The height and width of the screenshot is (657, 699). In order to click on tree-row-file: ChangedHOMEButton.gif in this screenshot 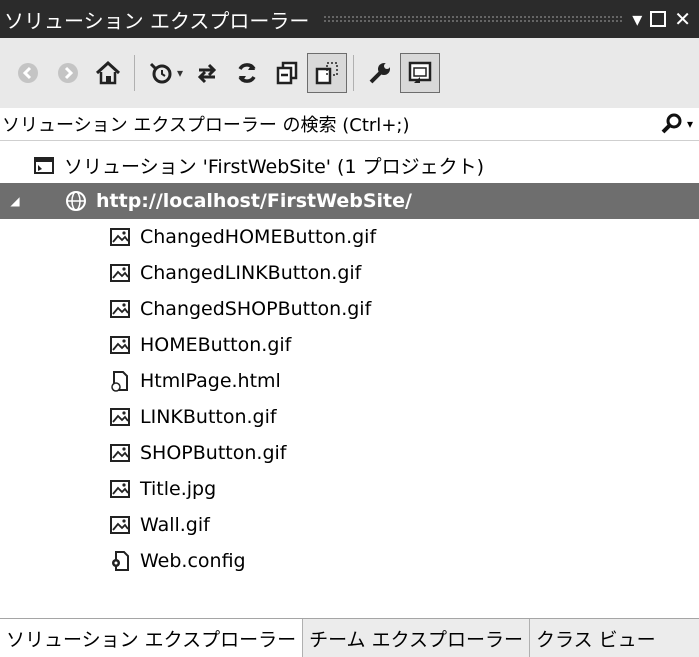, I will do `click(349, 237)`.